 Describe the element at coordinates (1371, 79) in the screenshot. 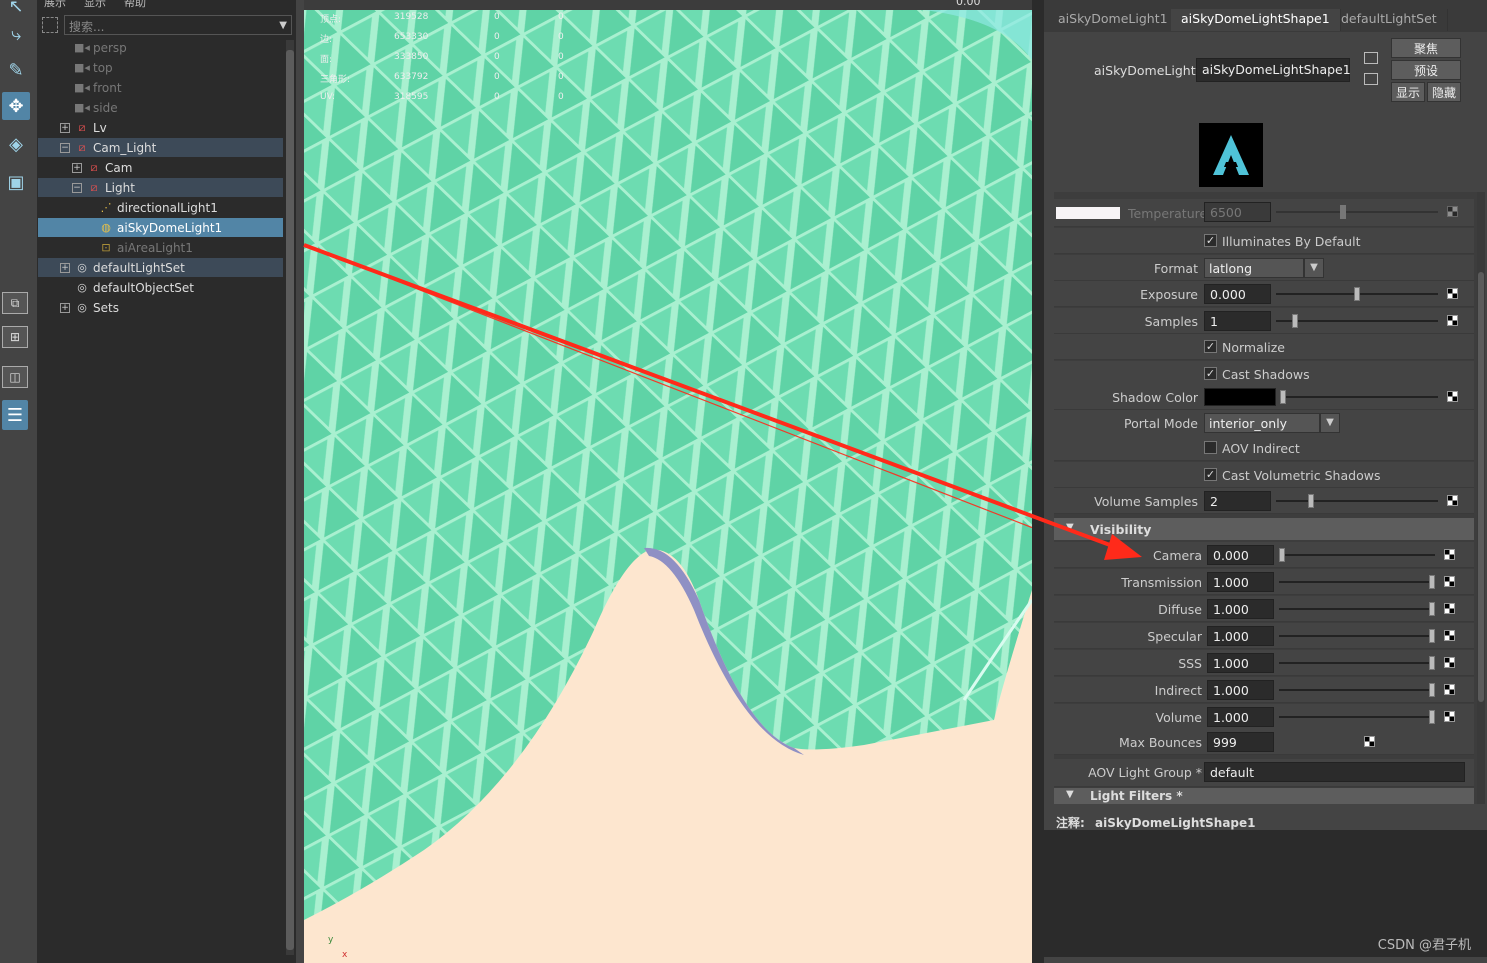

I see `output-icon` at that location.